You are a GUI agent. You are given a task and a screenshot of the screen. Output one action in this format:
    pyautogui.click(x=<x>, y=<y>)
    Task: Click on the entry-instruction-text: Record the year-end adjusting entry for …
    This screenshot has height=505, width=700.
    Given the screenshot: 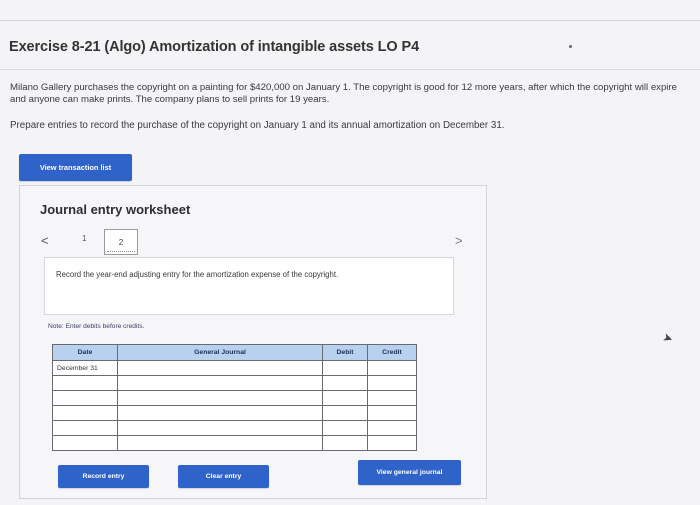 What is the action you would take?
    pyautogui.click(x=197, y=274)
    